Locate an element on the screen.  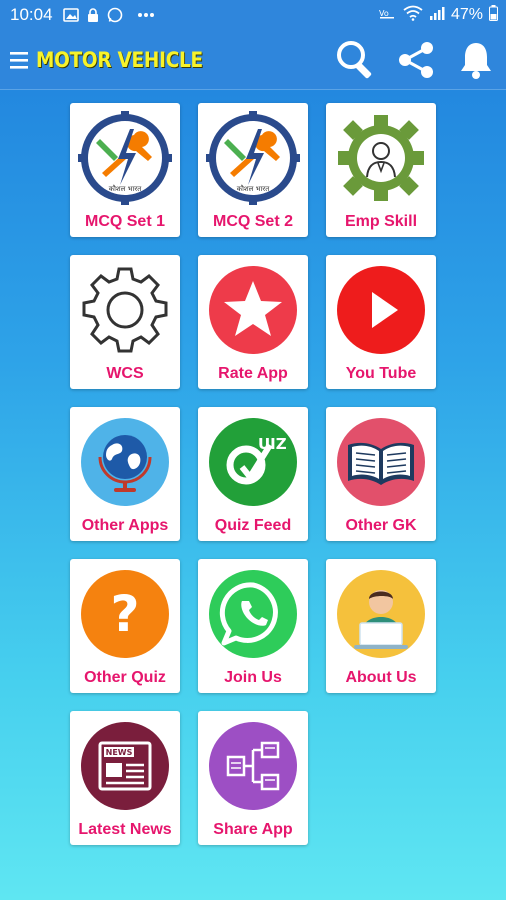
bell-icon is located at coordinates (476, 60).